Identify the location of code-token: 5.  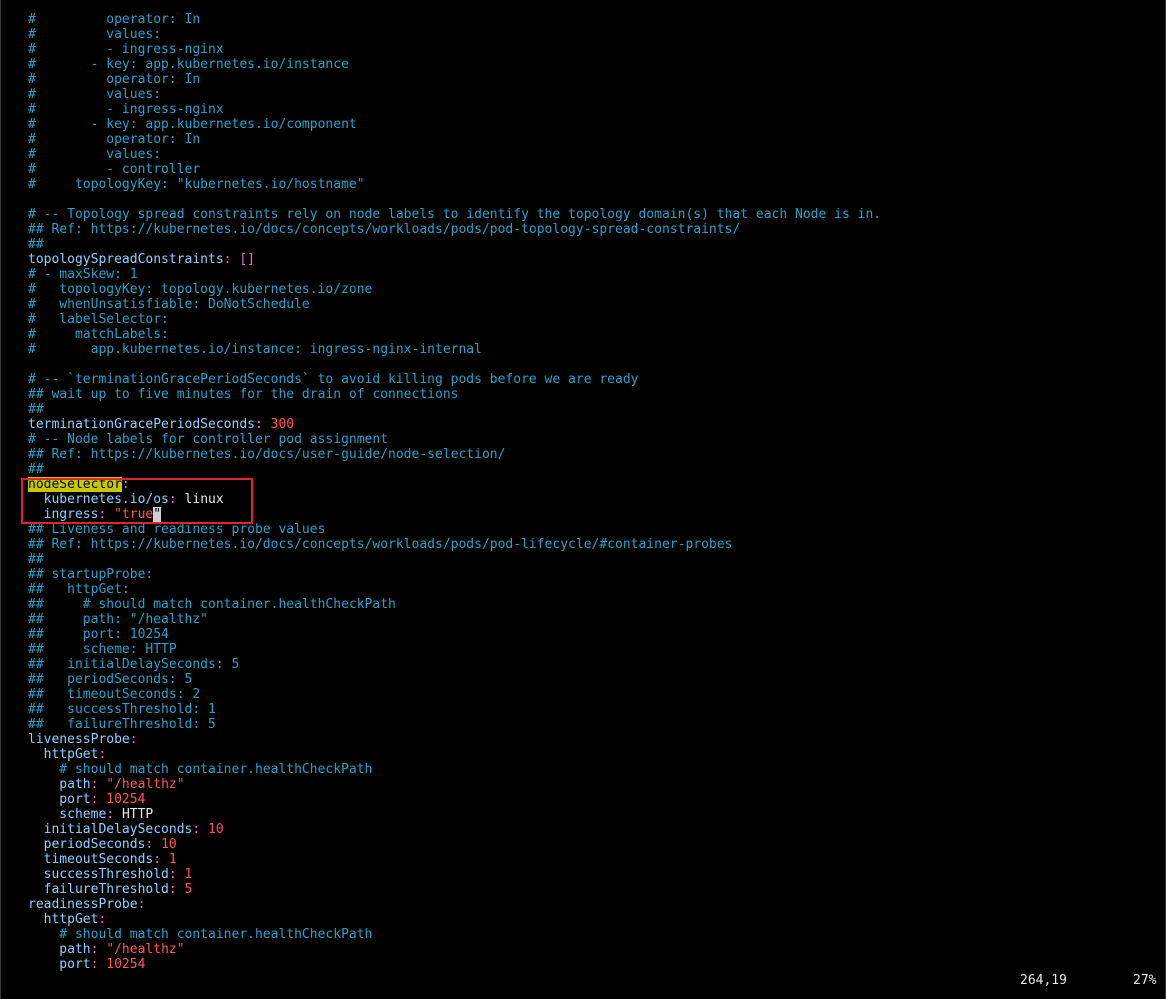
(188, 889).